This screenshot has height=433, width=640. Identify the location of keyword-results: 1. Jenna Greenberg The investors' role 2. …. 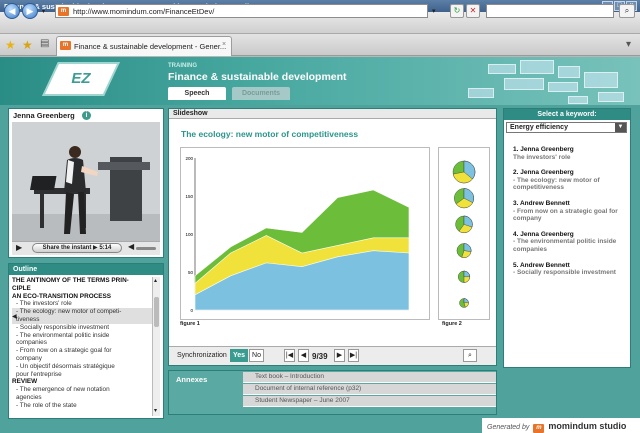
(570, 215).